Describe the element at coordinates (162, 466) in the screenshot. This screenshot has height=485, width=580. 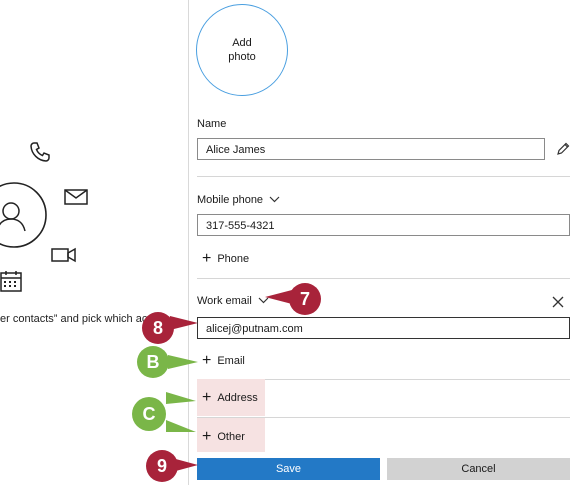
I see `callout-9: 9` at that location.